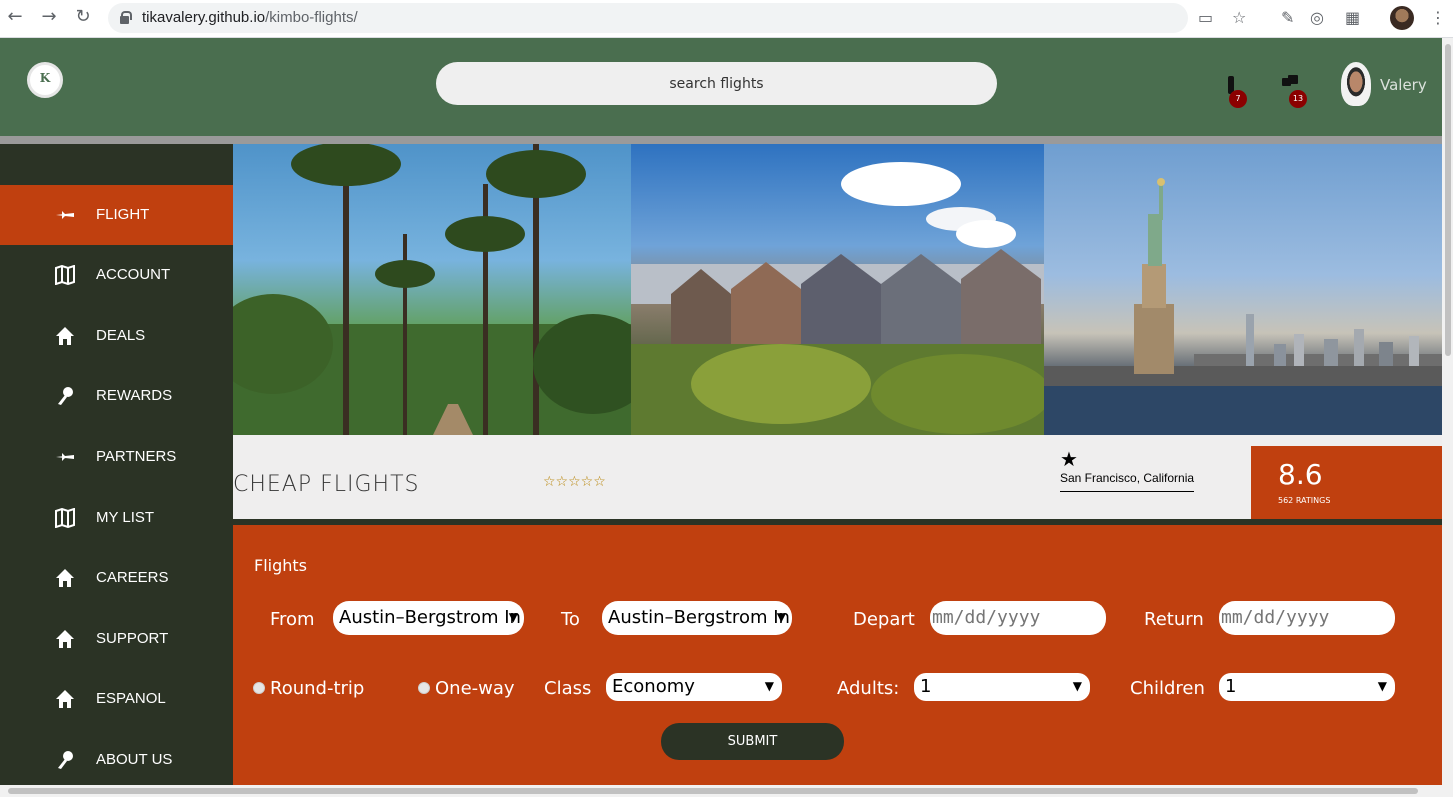 This screenshot has width=1453, height=797. What do you see at coordinates (1298, 99) in the screenshot?
I see `message-badge: 13` at bounding box center [1298, 99].